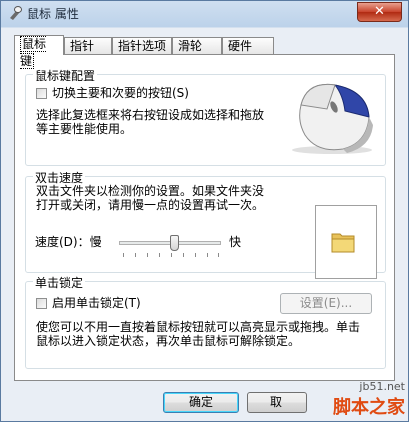  Describe the element at coordinates (53, 14) in the screenshot. I see `window-title: 鼠标 属性` at that location.